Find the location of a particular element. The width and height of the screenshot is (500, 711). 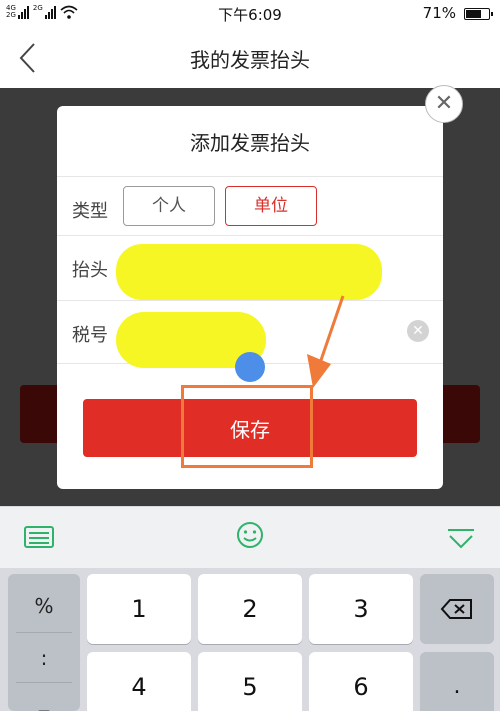

clear-input-icon: ✕ is located at coordinates (418, 331).